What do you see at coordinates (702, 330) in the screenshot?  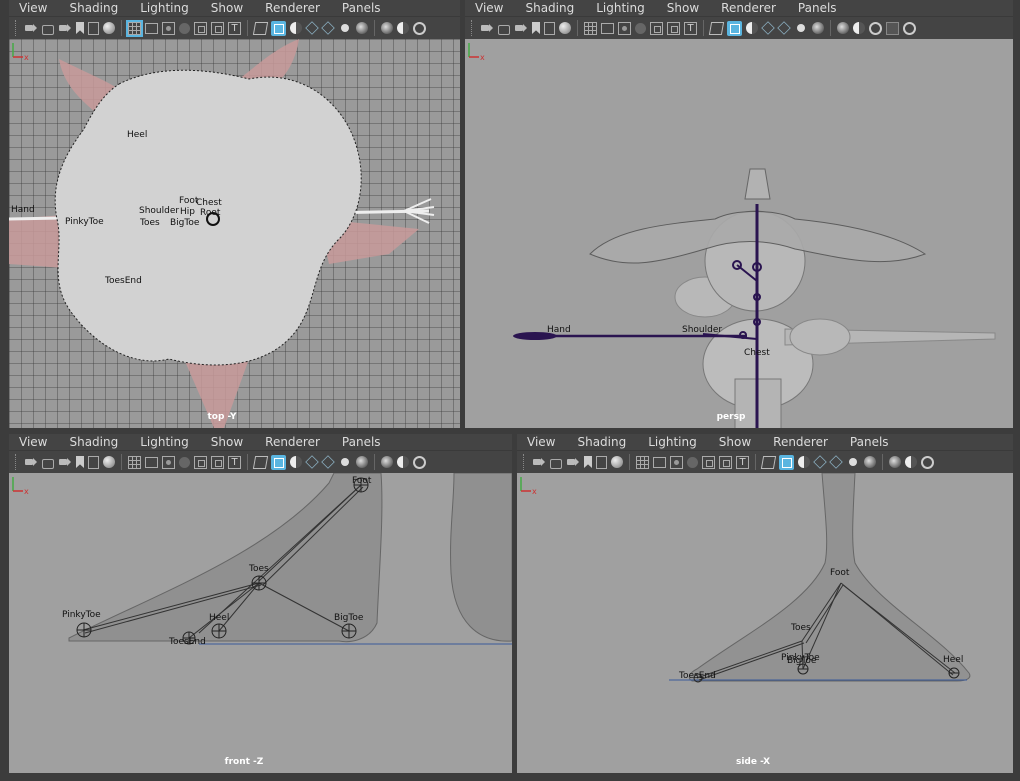 I see `joint-label: Shoulder` at bounding box center [702, 330].